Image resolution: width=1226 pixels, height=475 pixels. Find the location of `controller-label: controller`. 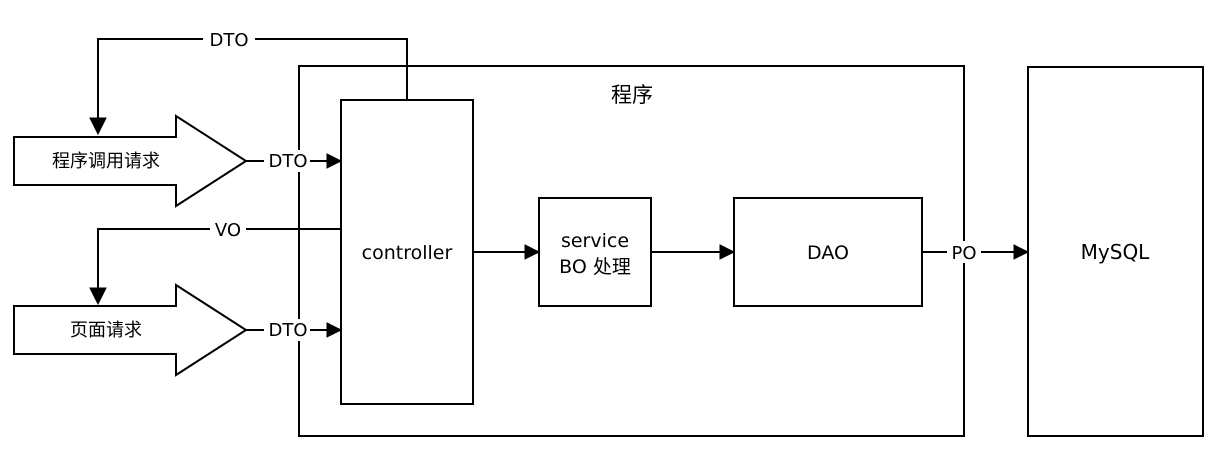

controller-label: controller is located at coordinates (407, 253).